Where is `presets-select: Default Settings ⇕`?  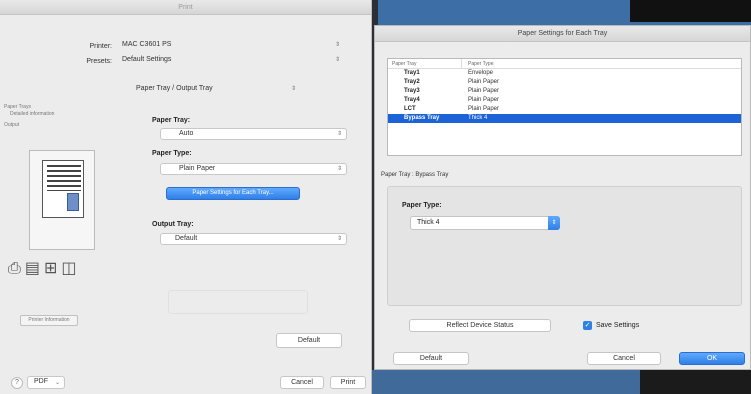 presets-select: Default Settings ⇕ is located at coordinates (230, 61).